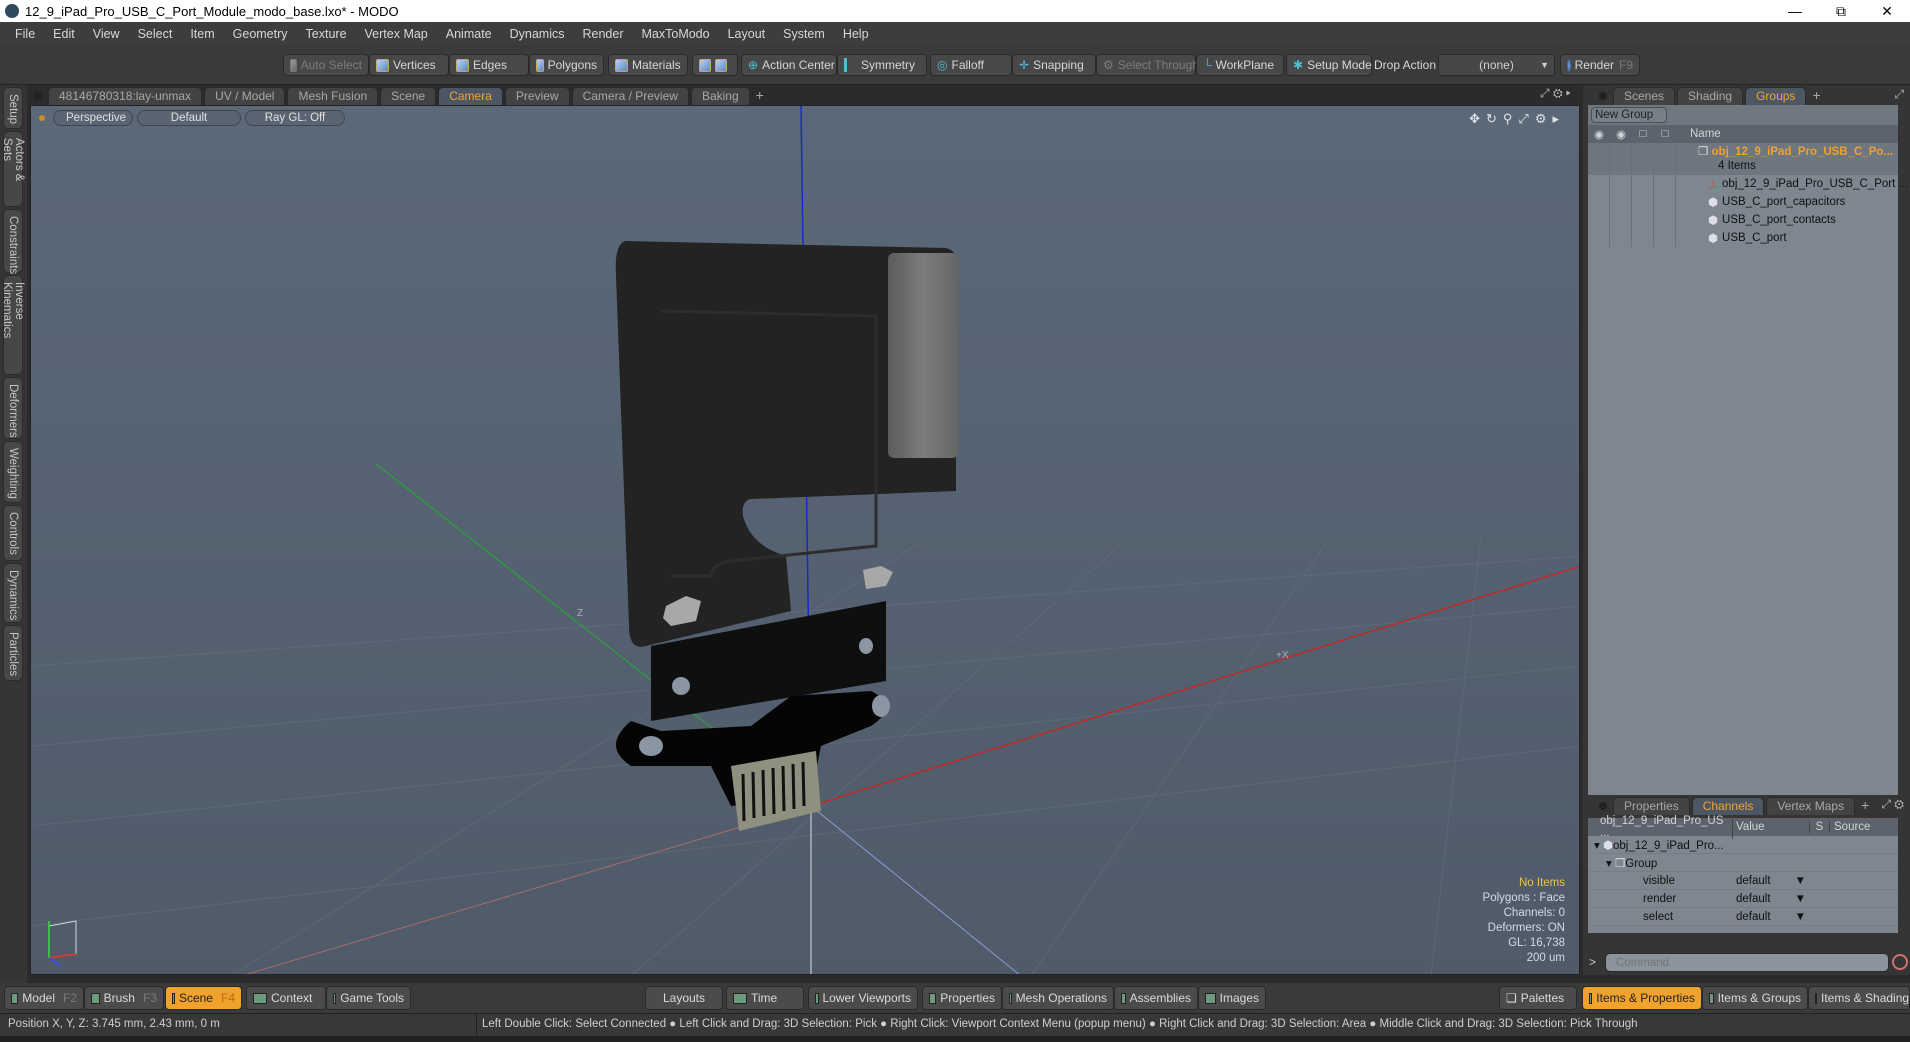 The height and width of the screenshot is (1042, 1910). Describe the element at coordinates (295, 118) in the screenshot. I see `raygl-button: Ray GL: Off` at that location.